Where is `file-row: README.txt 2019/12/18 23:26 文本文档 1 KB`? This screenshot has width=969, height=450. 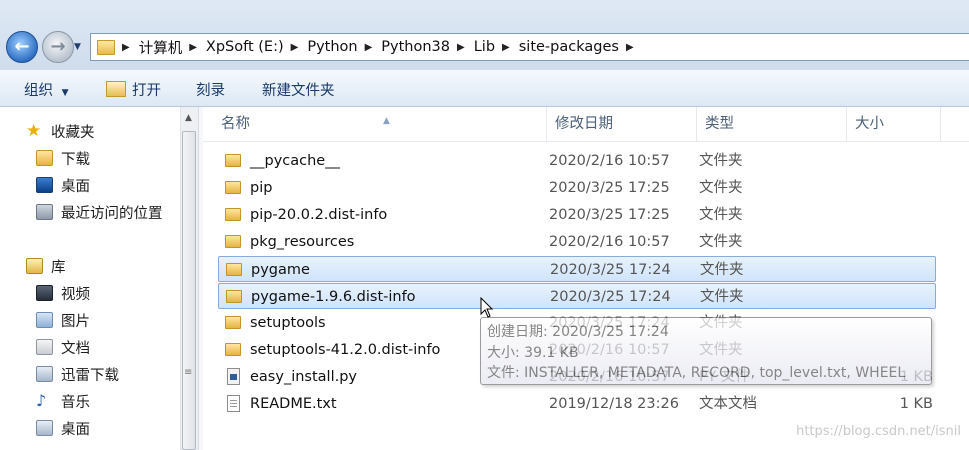 file-row: README.txt 2019/12/18 23:26 文本文档 1 KB is located at coordinates (577, 404).